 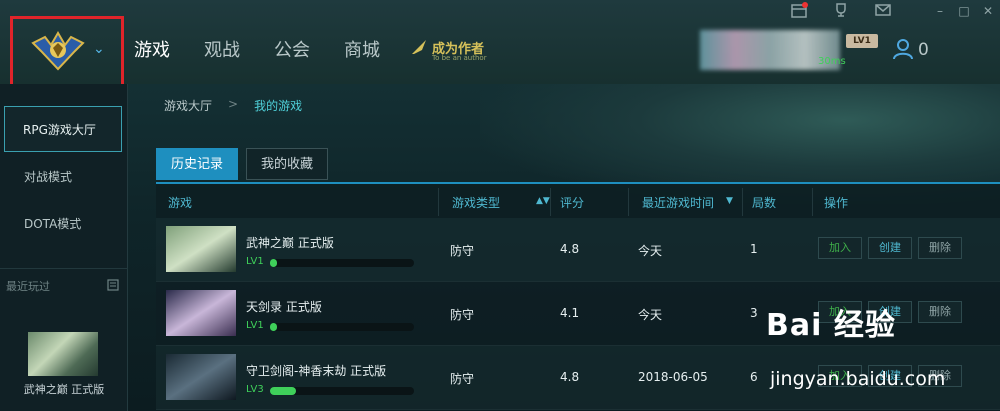 What do you see at coordinates (28, 286) in the screenshot?
I see `recent-played-label: 最近玩过` at bounding box center [28, 286].